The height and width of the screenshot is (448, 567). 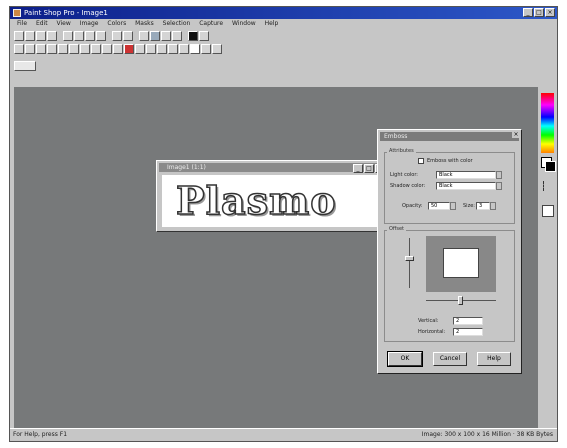 I want to click on opacity-input: 50, so click(x=439, y=206).